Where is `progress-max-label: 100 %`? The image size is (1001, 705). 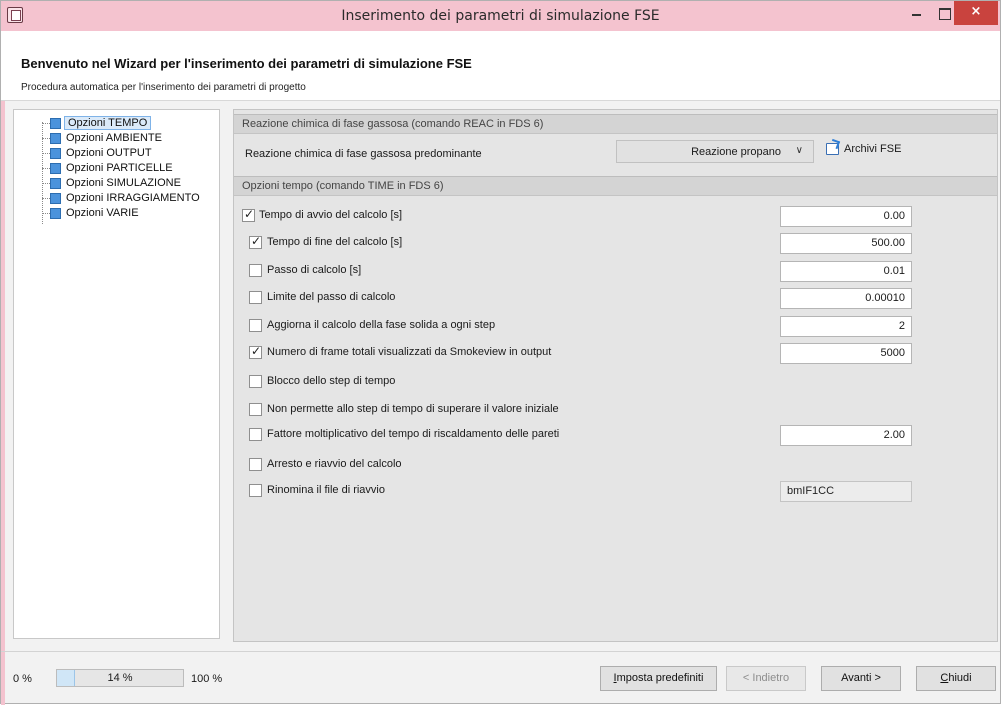 progress-max-label: 100 % is located at coordinates (207, 679).